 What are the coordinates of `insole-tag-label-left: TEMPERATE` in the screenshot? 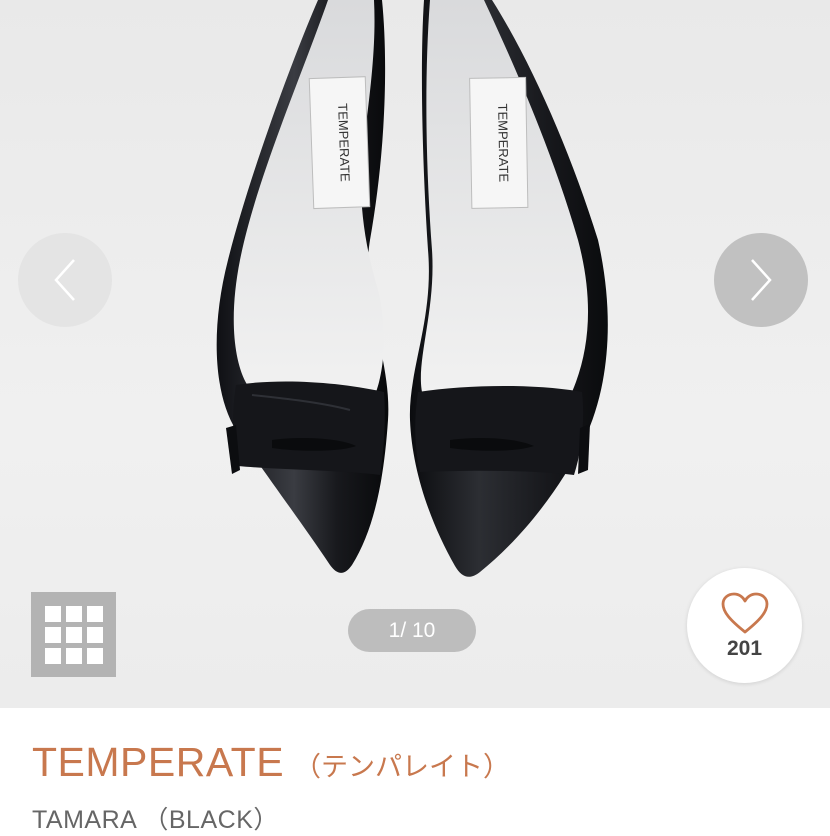 It's located at (344, 142).